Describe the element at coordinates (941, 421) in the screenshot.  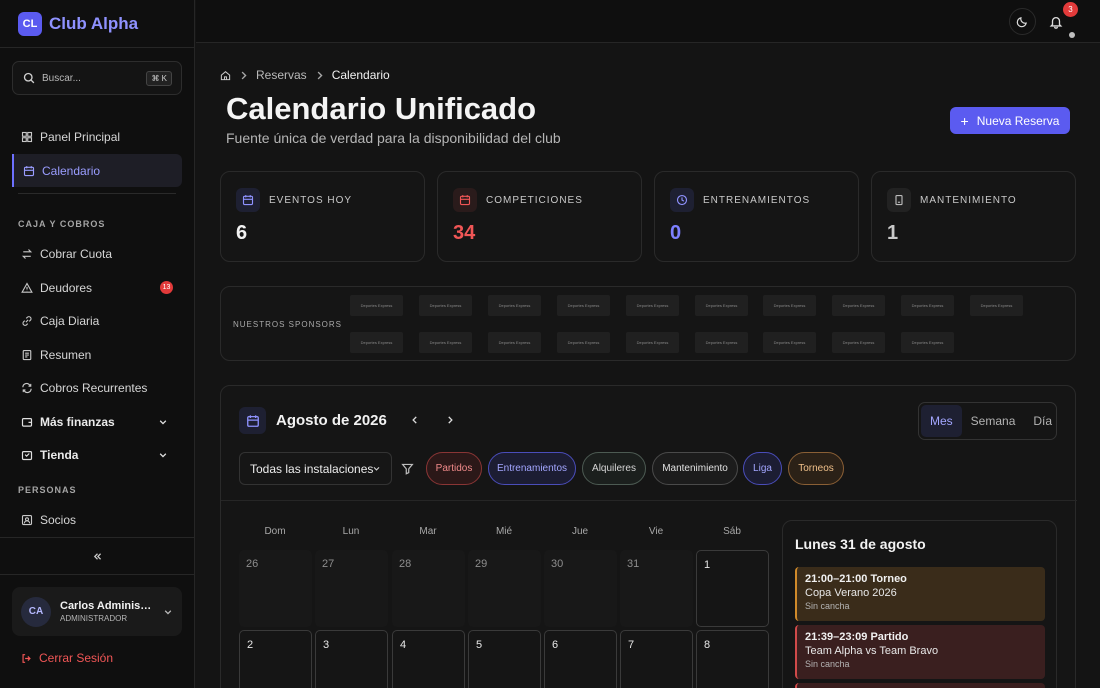
I see `view-month-tab: Mes` at that location.